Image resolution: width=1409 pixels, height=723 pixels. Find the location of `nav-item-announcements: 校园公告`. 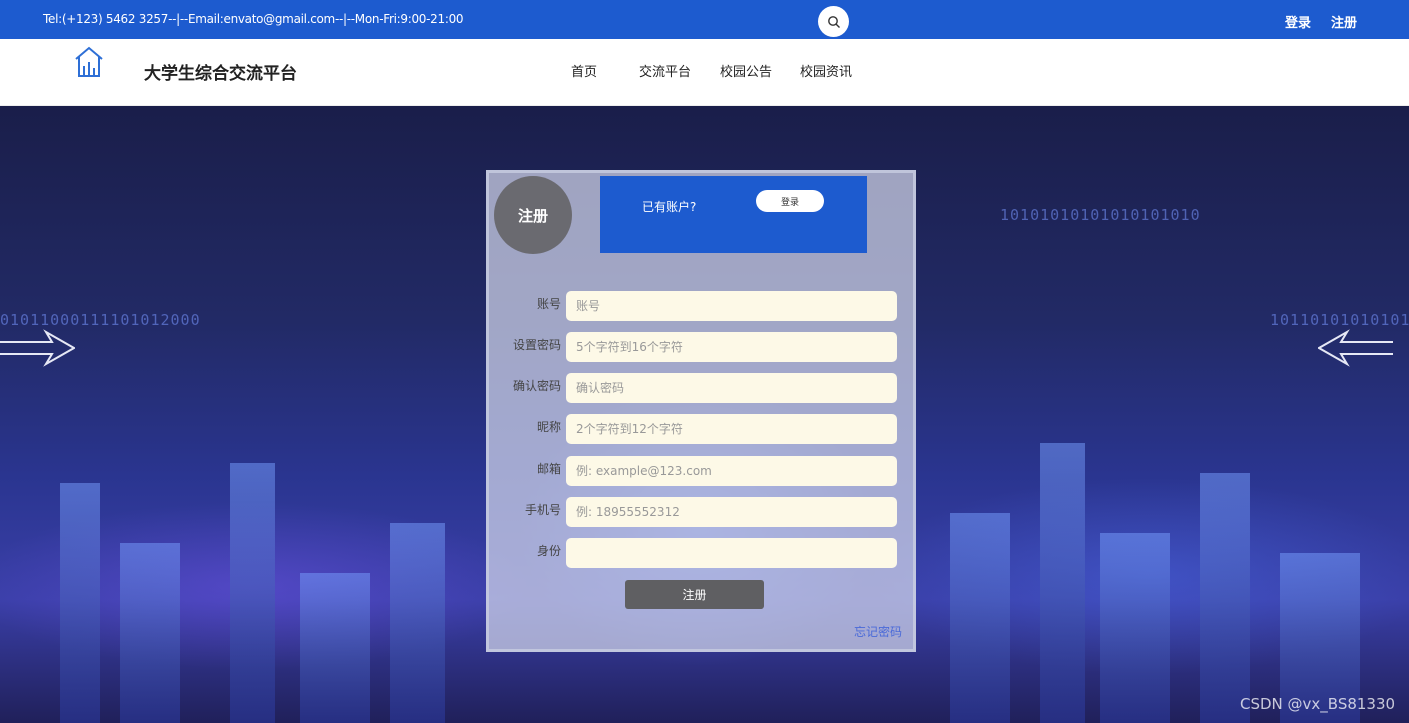

nav-item-announcements: 校园公告 is located at coordinates (746, 70).